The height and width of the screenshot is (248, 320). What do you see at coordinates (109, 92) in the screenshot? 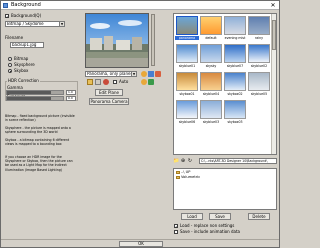
I see `edit-plane-button: Edit Plane` at bounding box center [109, 92].